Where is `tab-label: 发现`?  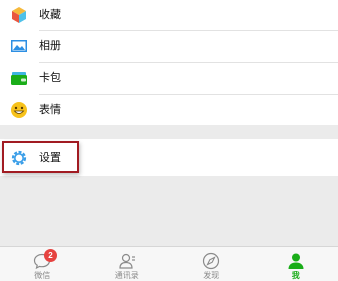
tab-label: 发现 is located at coordinates (211, 275).